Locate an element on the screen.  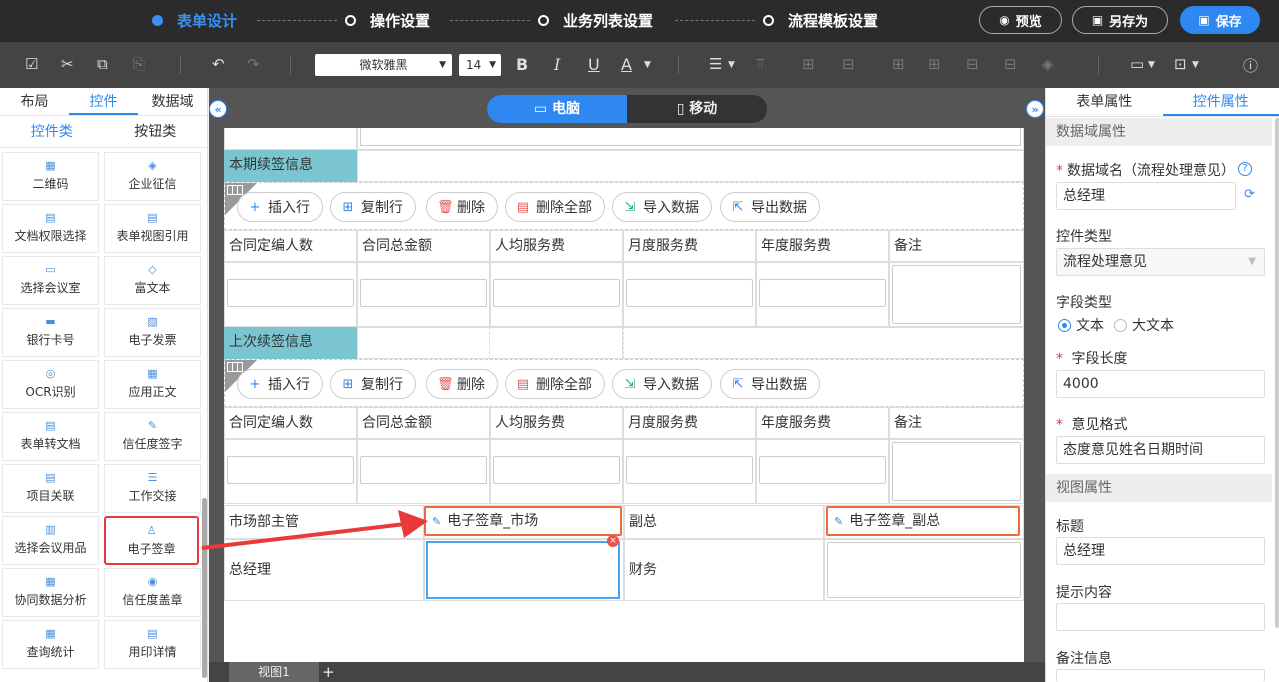
note-input is located at coordinates (1160, 675).